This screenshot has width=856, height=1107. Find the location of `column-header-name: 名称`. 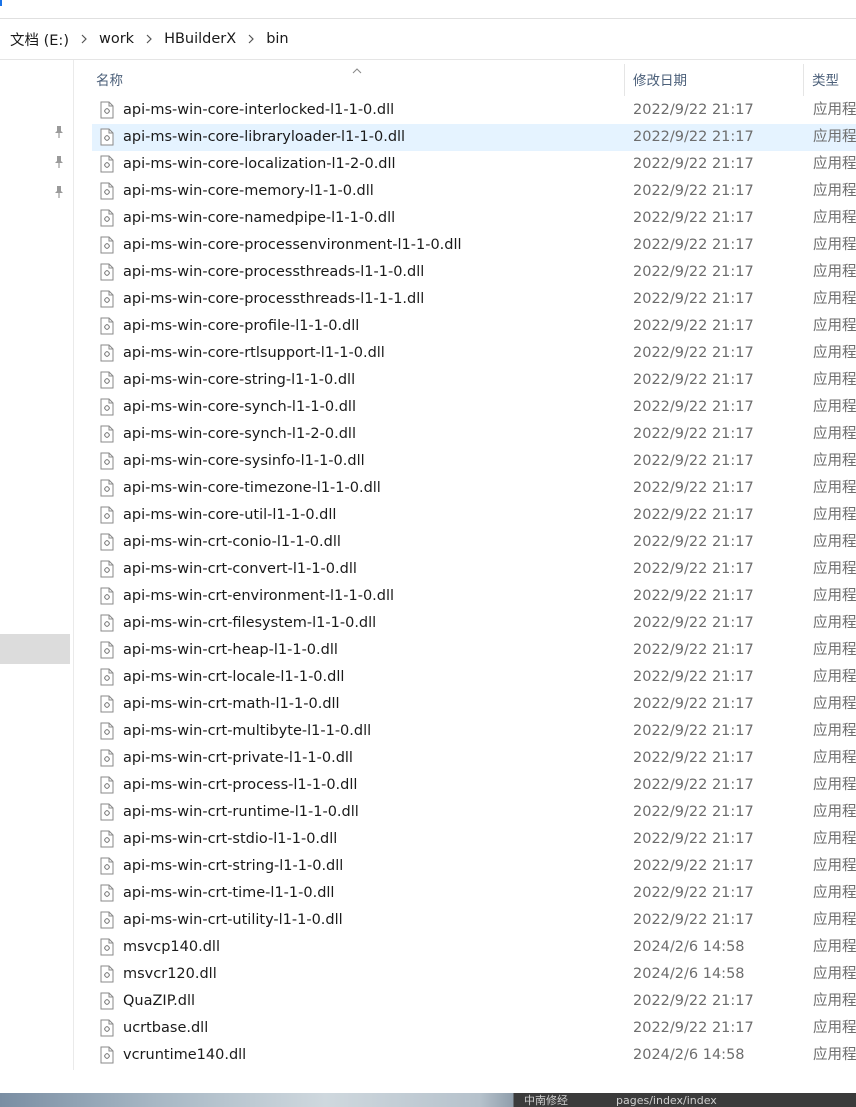

column-header-name: 名称 is located at coordinates (109, 78).